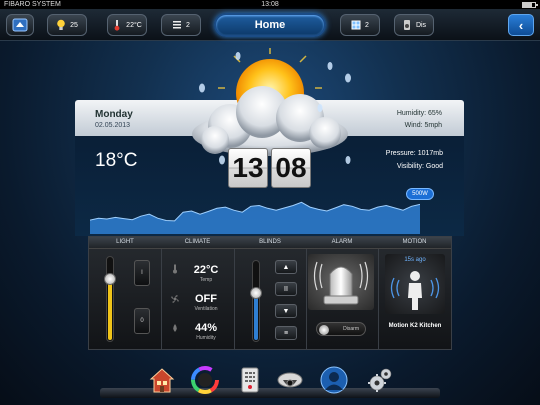 This screenshot has width=540, height=405. Describe the element at coordinates (110, 309) in the screenshot. I see `light-dimmer-fill` at that location.